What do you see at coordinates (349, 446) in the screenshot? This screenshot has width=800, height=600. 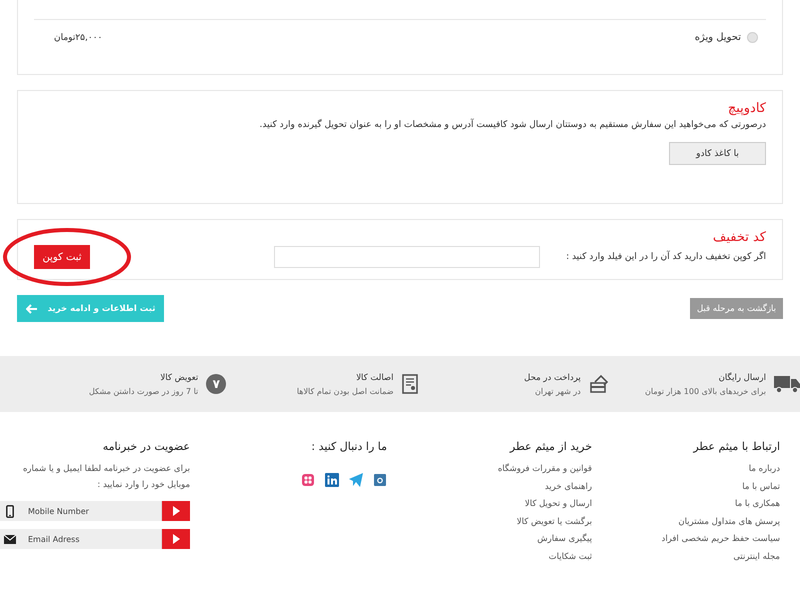 I see `column-title: ما را دنبال کنید :` at bounding box center [349, 446].